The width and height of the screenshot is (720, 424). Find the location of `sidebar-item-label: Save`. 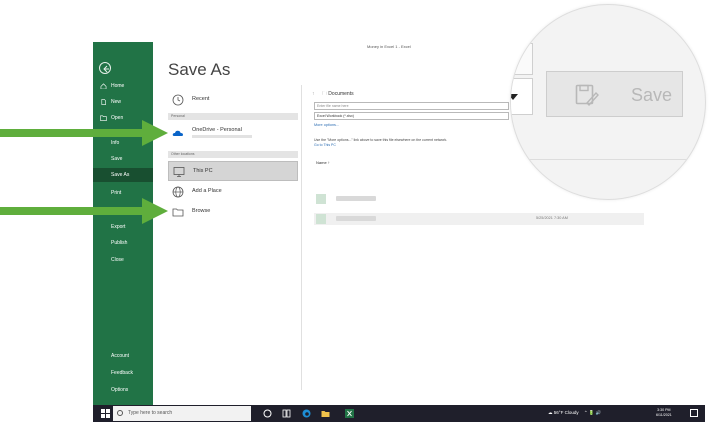

sidebar-item-label: Save is located at coordinates (117, 159).